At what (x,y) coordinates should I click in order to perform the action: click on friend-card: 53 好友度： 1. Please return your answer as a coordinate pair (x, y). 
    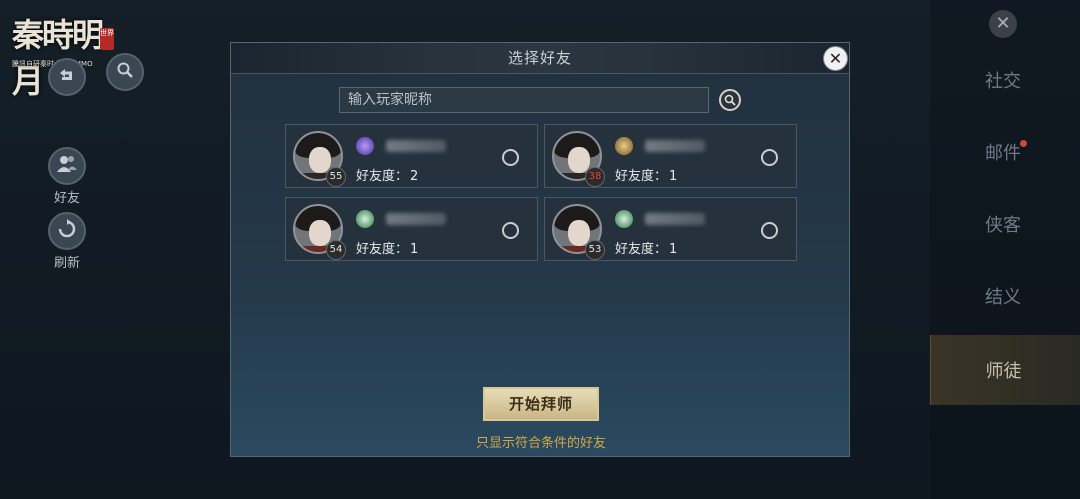
    Looking at the image, I should click on (670, 229).